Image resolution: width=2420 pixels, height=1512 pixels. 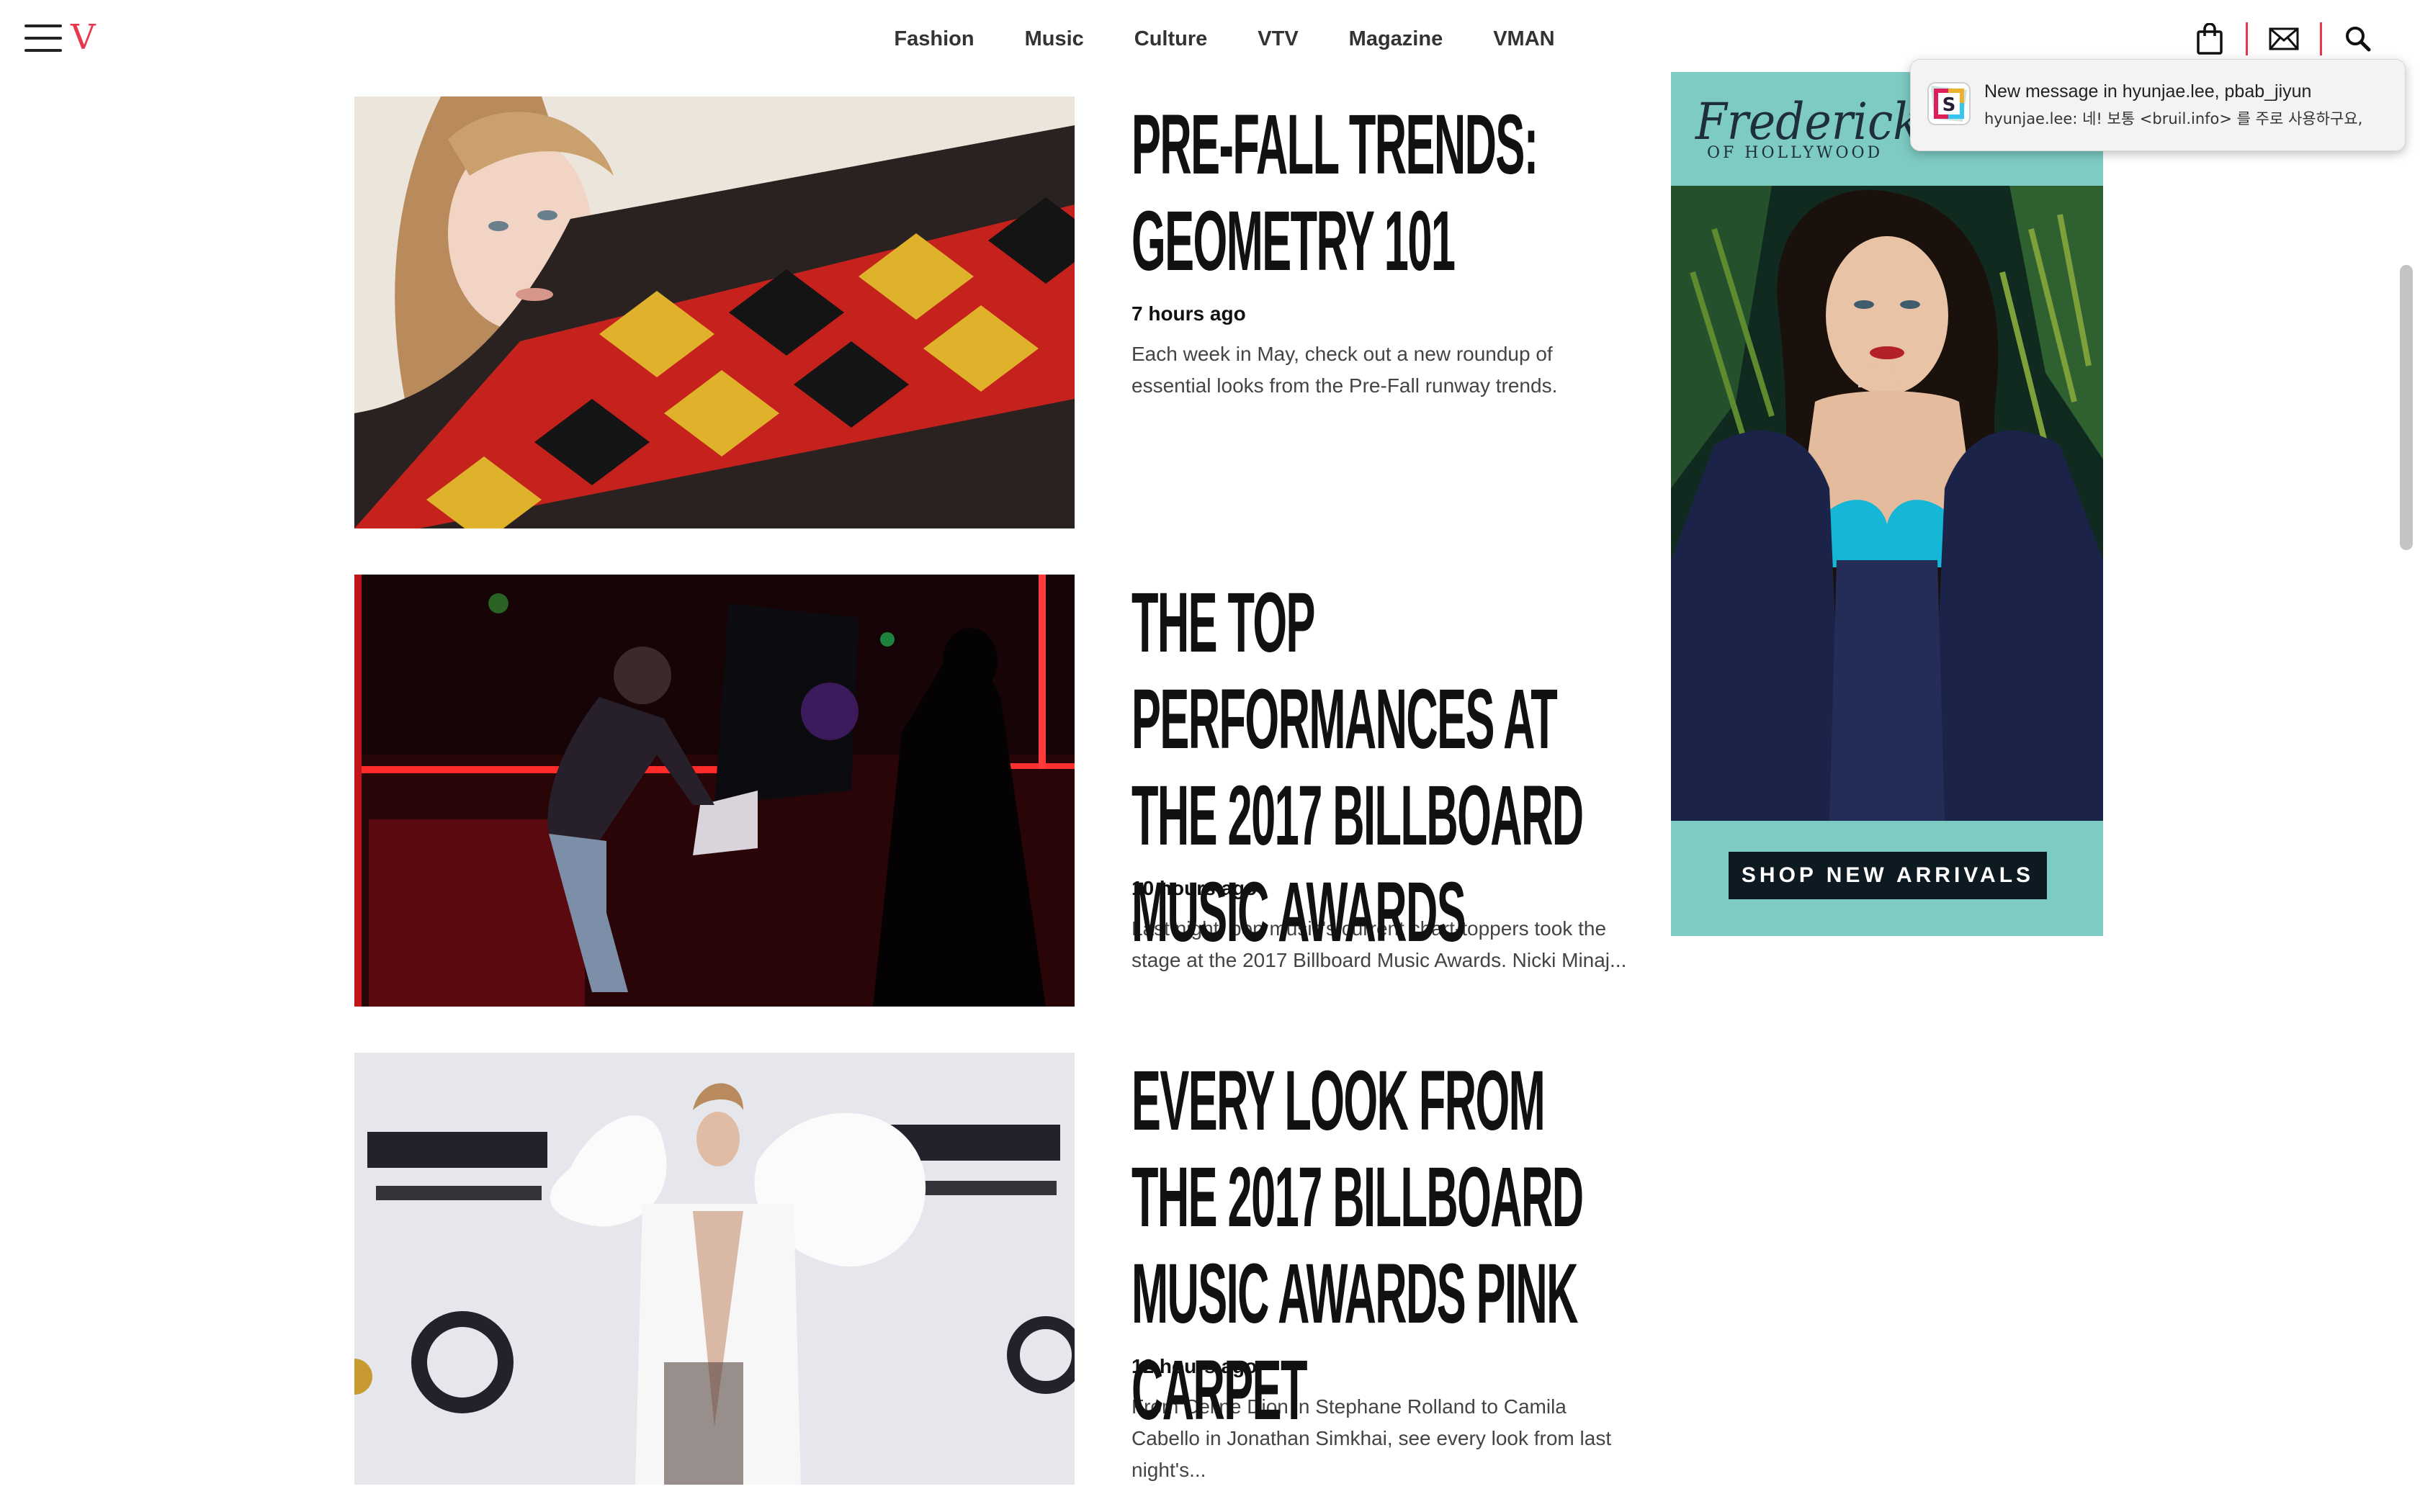 I want to click on nav-item-vtv: VTV, so click(x=1278, y=39).